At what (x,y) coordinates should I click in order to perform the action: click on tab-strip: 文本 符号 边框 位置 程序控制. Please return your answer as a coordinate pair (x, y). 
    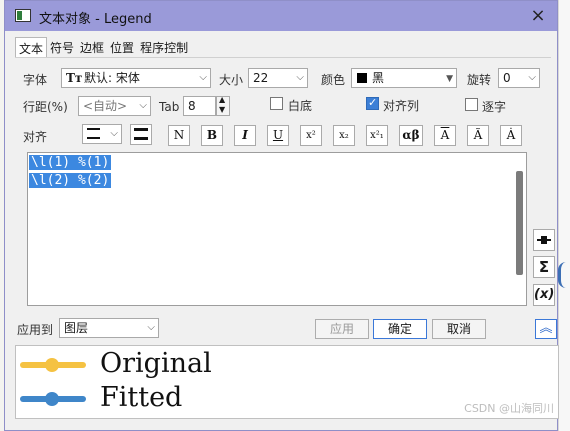
    Looking at the image, I should click on (103, 47).